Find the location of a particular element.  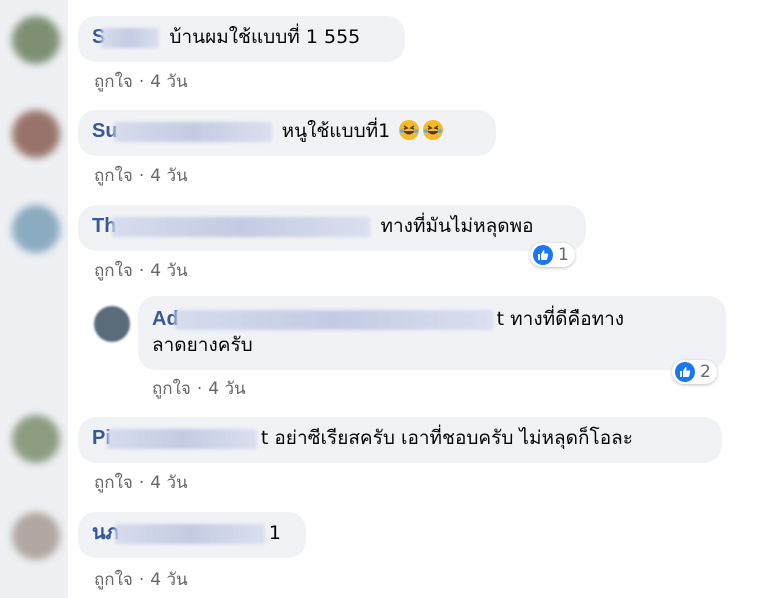

comment-bubble: Su หนูใช้แบบที่1 is located at coordinates (287, 133).